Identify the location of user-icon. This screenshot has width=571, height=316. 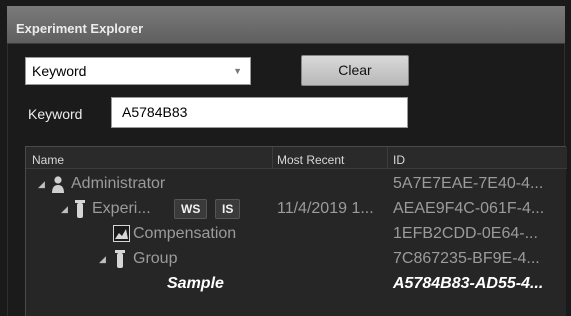
(58, 186).